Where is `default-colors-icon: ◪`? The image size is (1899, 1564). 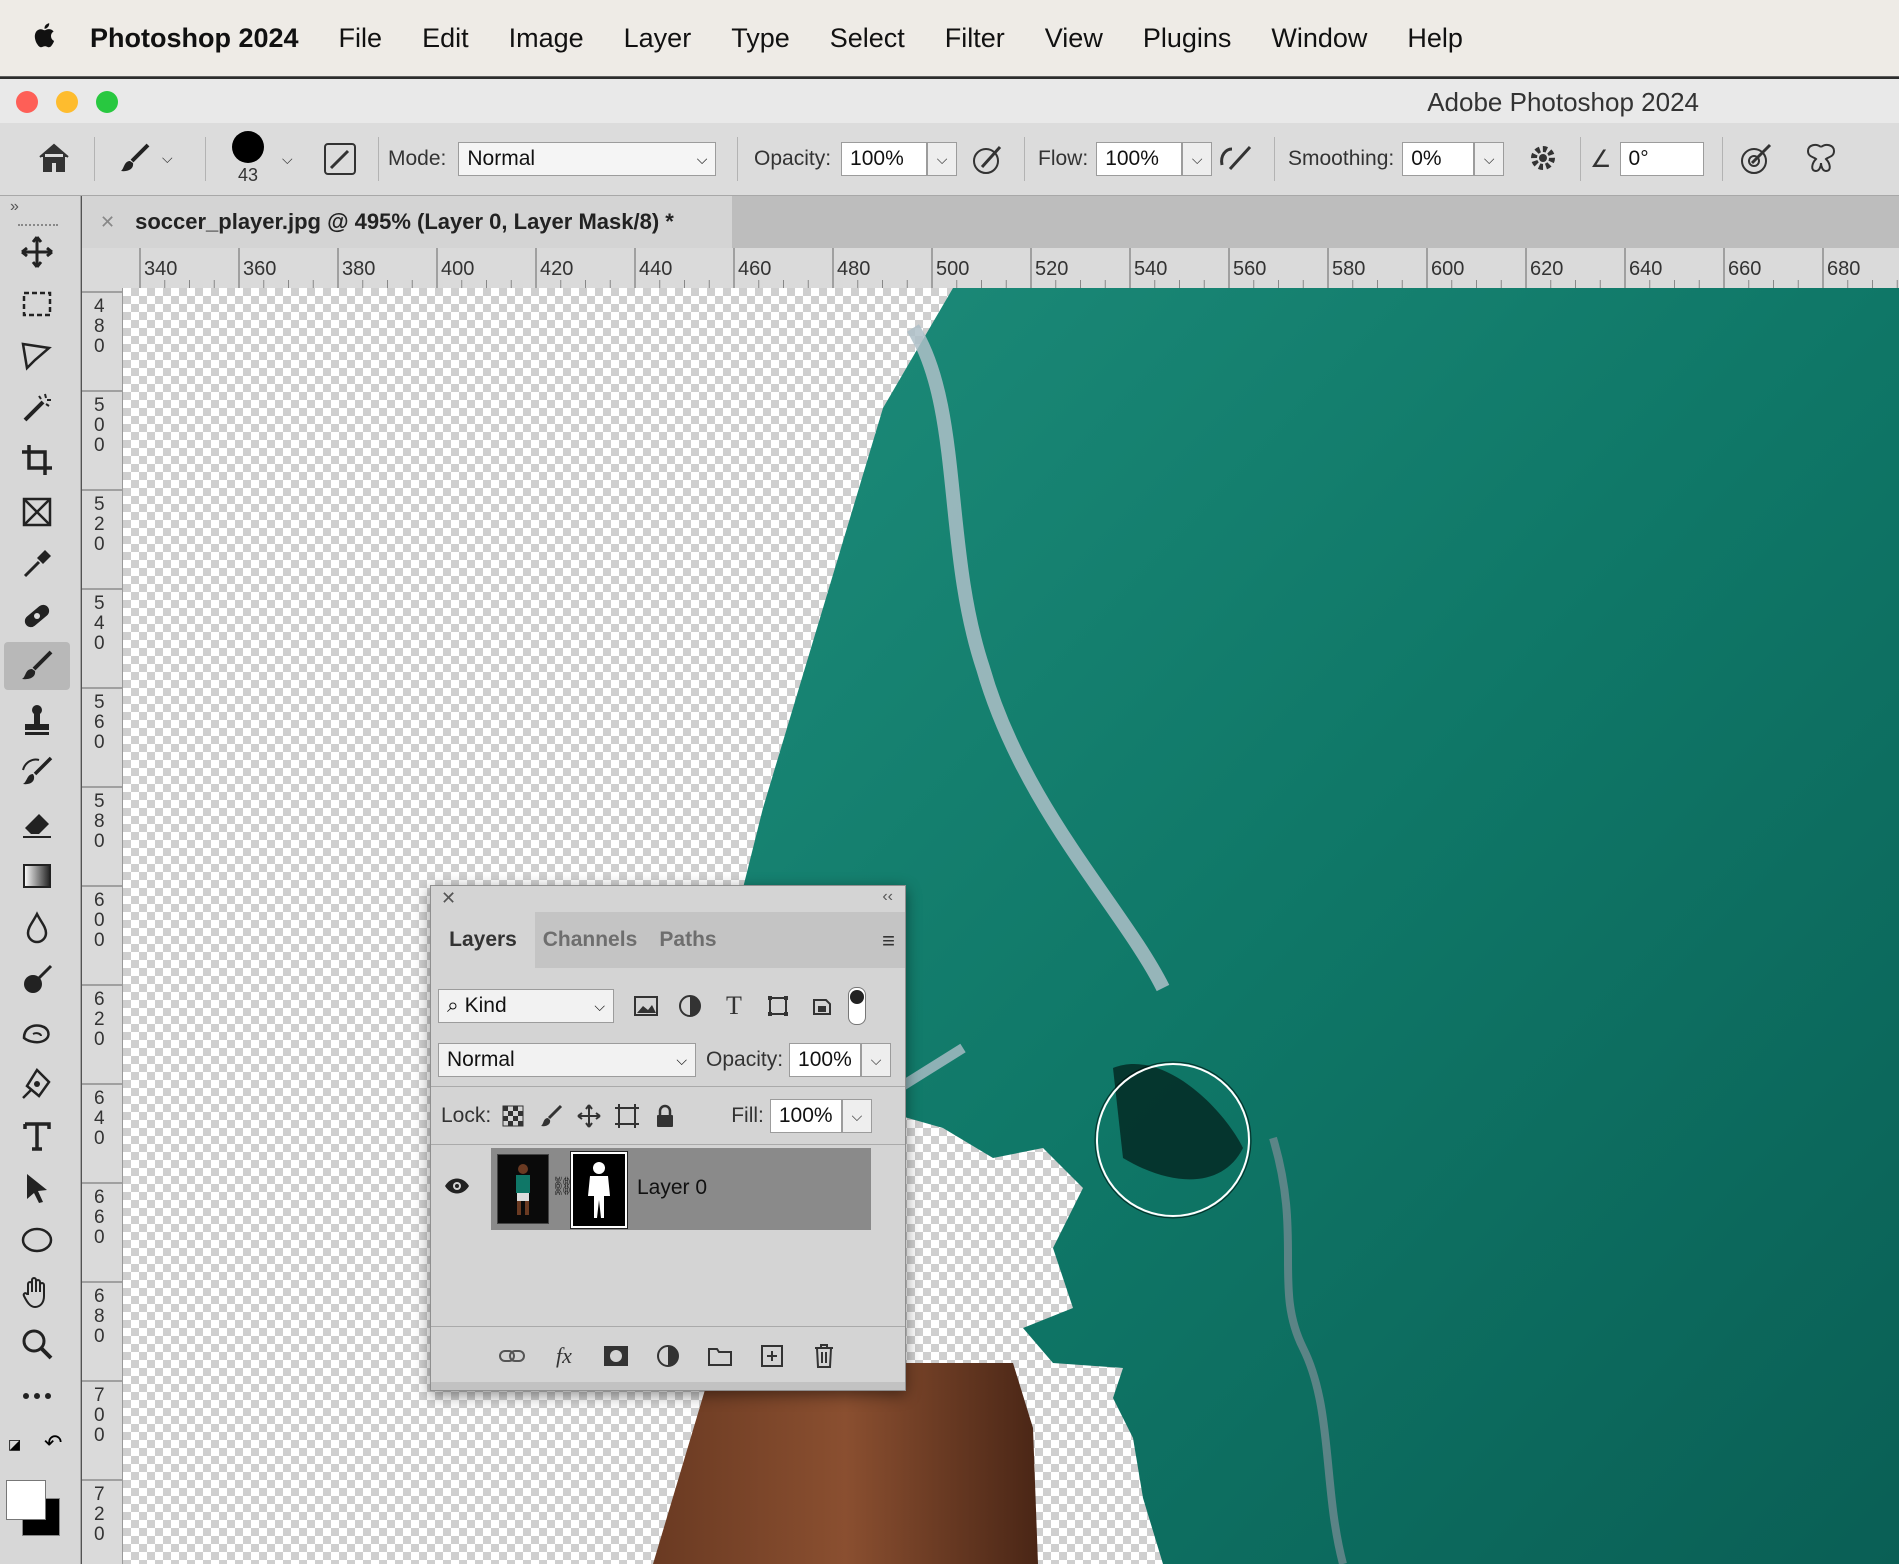 default-colors-icon: ◪ is located at coordinates (14, 1444).